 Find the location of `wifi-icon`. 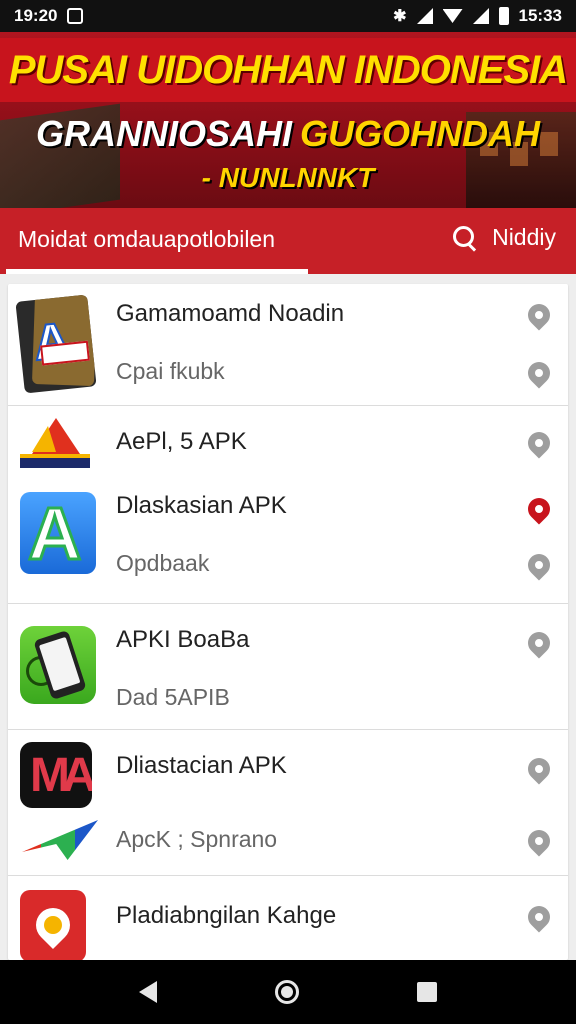

wifi-icon is located at coordinates (452, 16).